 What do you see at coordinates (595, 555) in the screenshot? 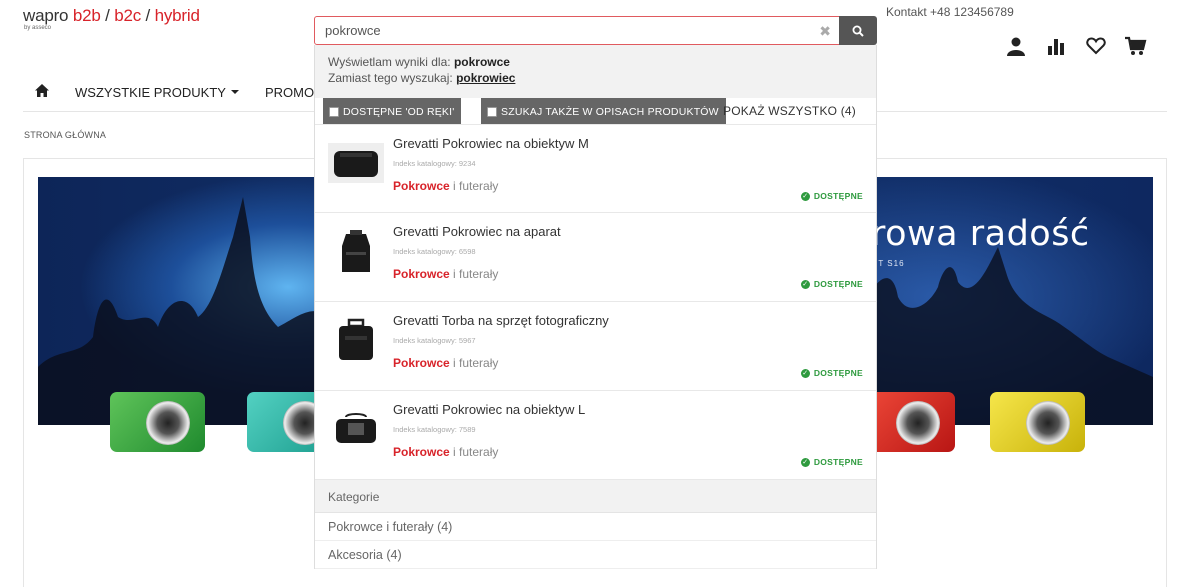
I see `category-item: Akcesoria (4)` at bounding box center [595, 555].